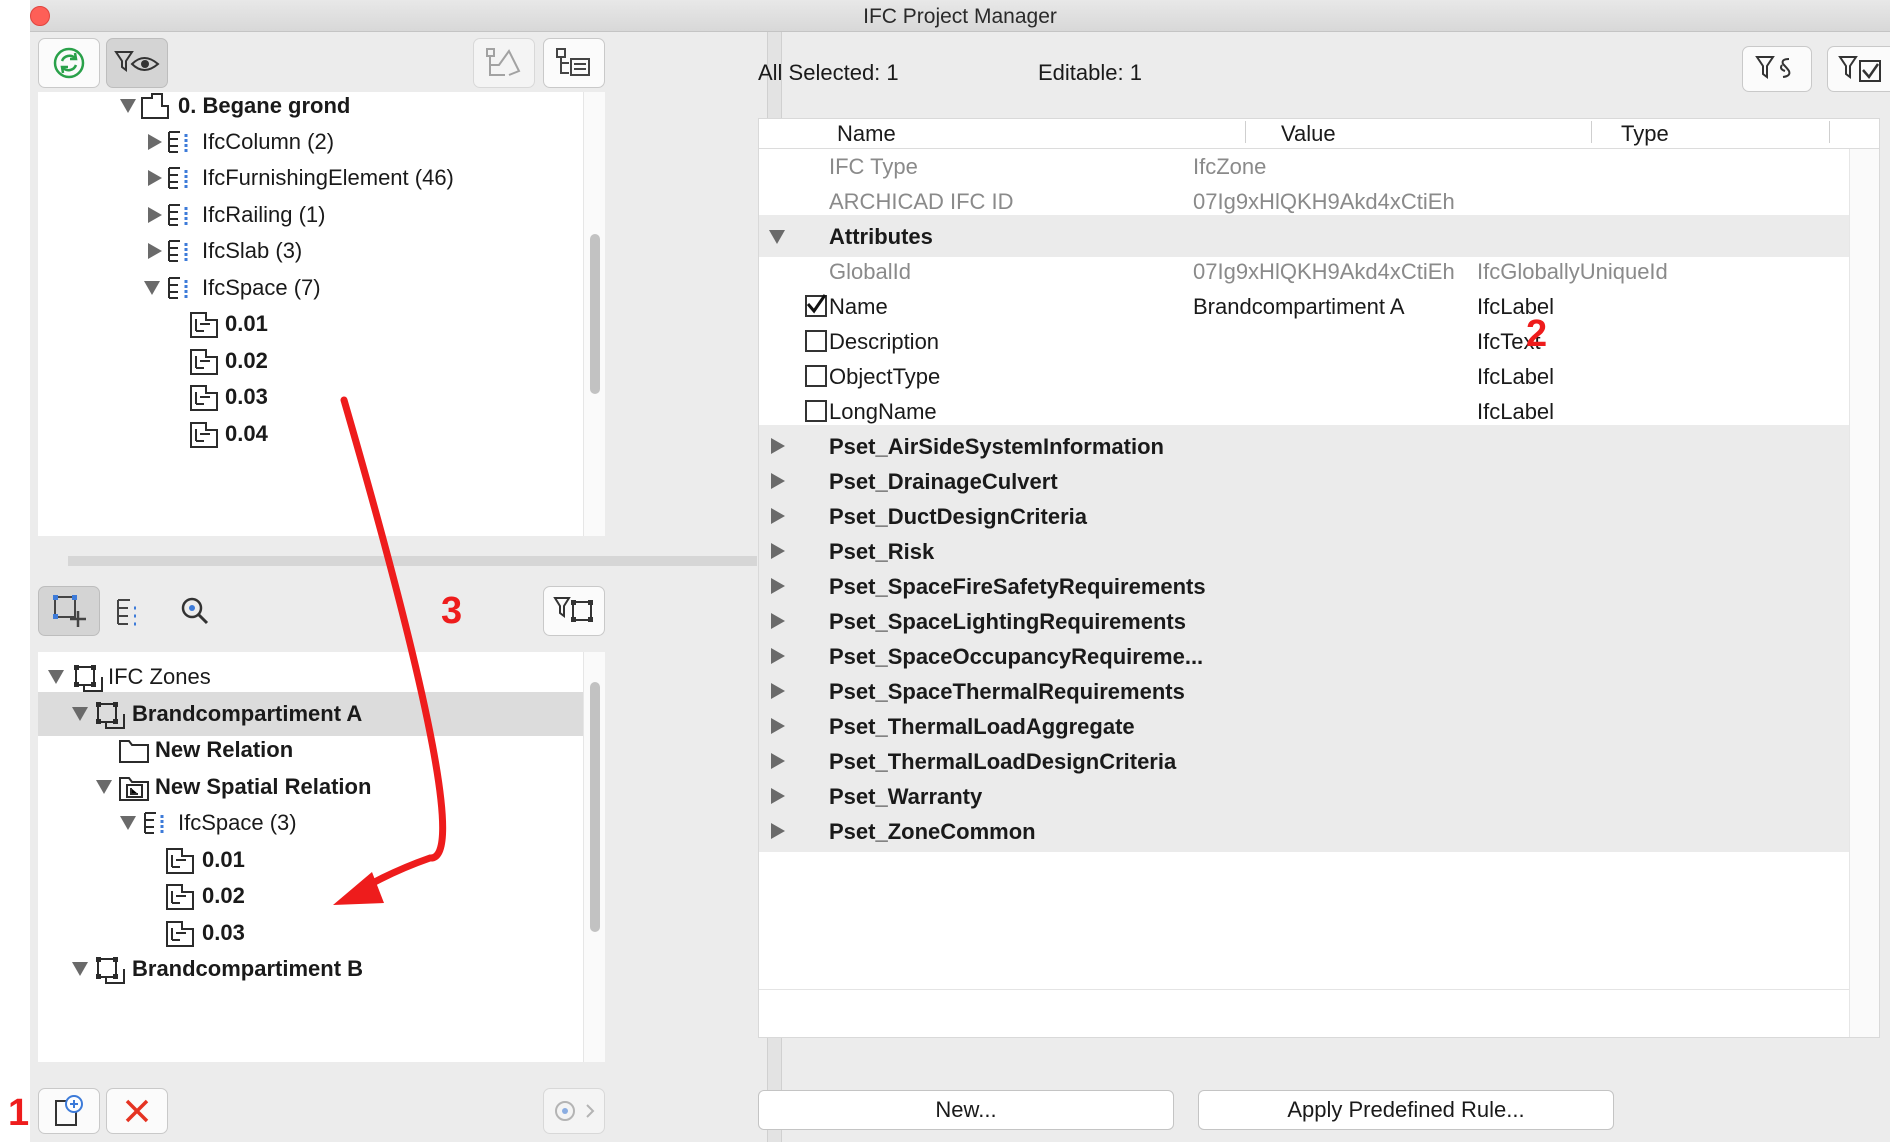 The image size is (1890, 1142). Describe the element at coordinates (224, 749) in the screenshot. I see `zones-tree-row-label: New Relation` at that location.